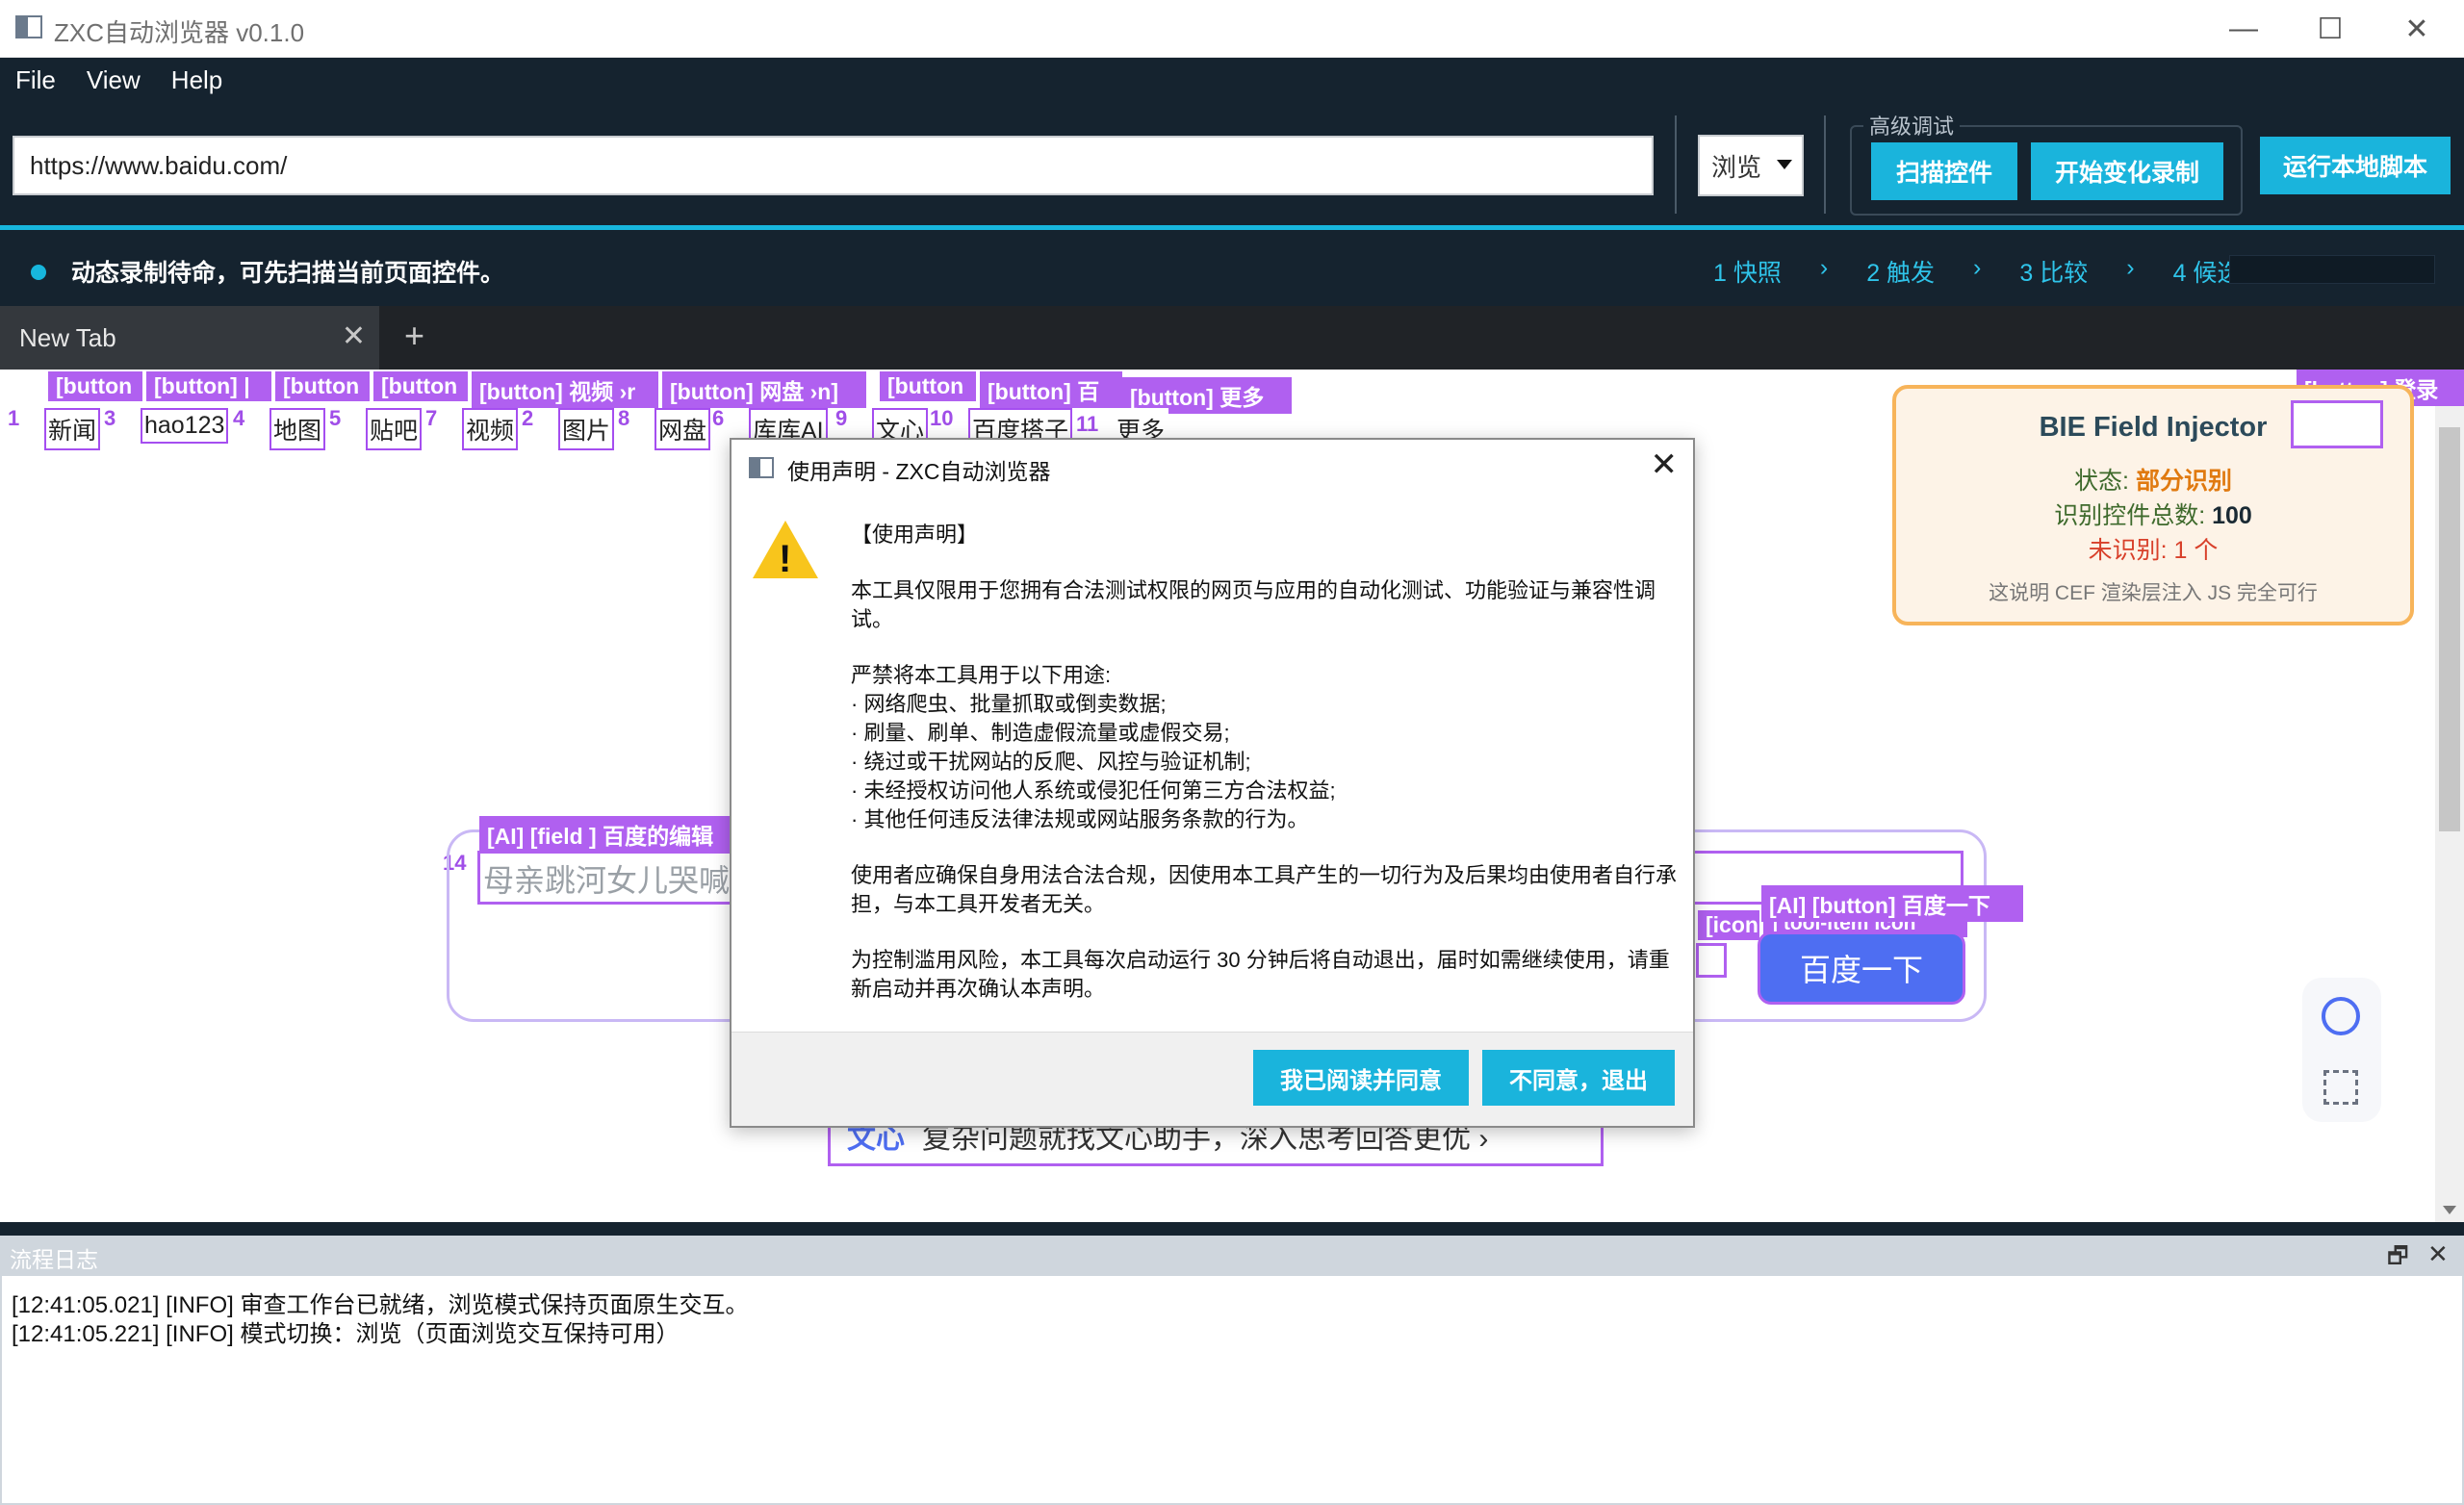 The image size is (2464, 1505). I want to click on menu-file: File, so click(35, 80).